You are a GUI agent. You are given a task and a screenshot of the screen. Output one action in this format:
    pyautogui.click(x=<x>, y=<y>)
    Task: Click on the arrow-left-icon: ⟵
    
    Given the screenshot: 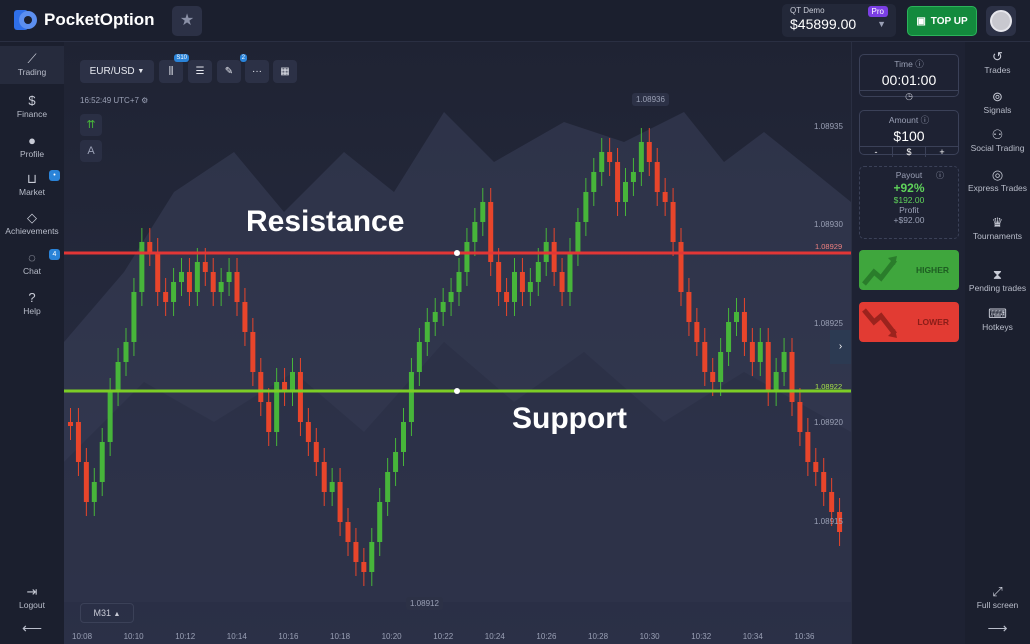 What is the action you would take?
    pyautogui.click(x=32, y=628)
    